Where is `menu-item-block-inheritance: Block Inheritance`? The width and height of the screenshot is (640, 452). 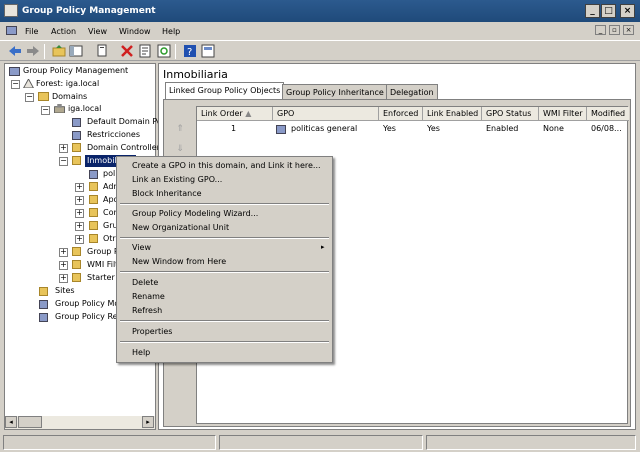 menu-item-block-inheritance: Block Inheritance is located at coordinates (167, 193).